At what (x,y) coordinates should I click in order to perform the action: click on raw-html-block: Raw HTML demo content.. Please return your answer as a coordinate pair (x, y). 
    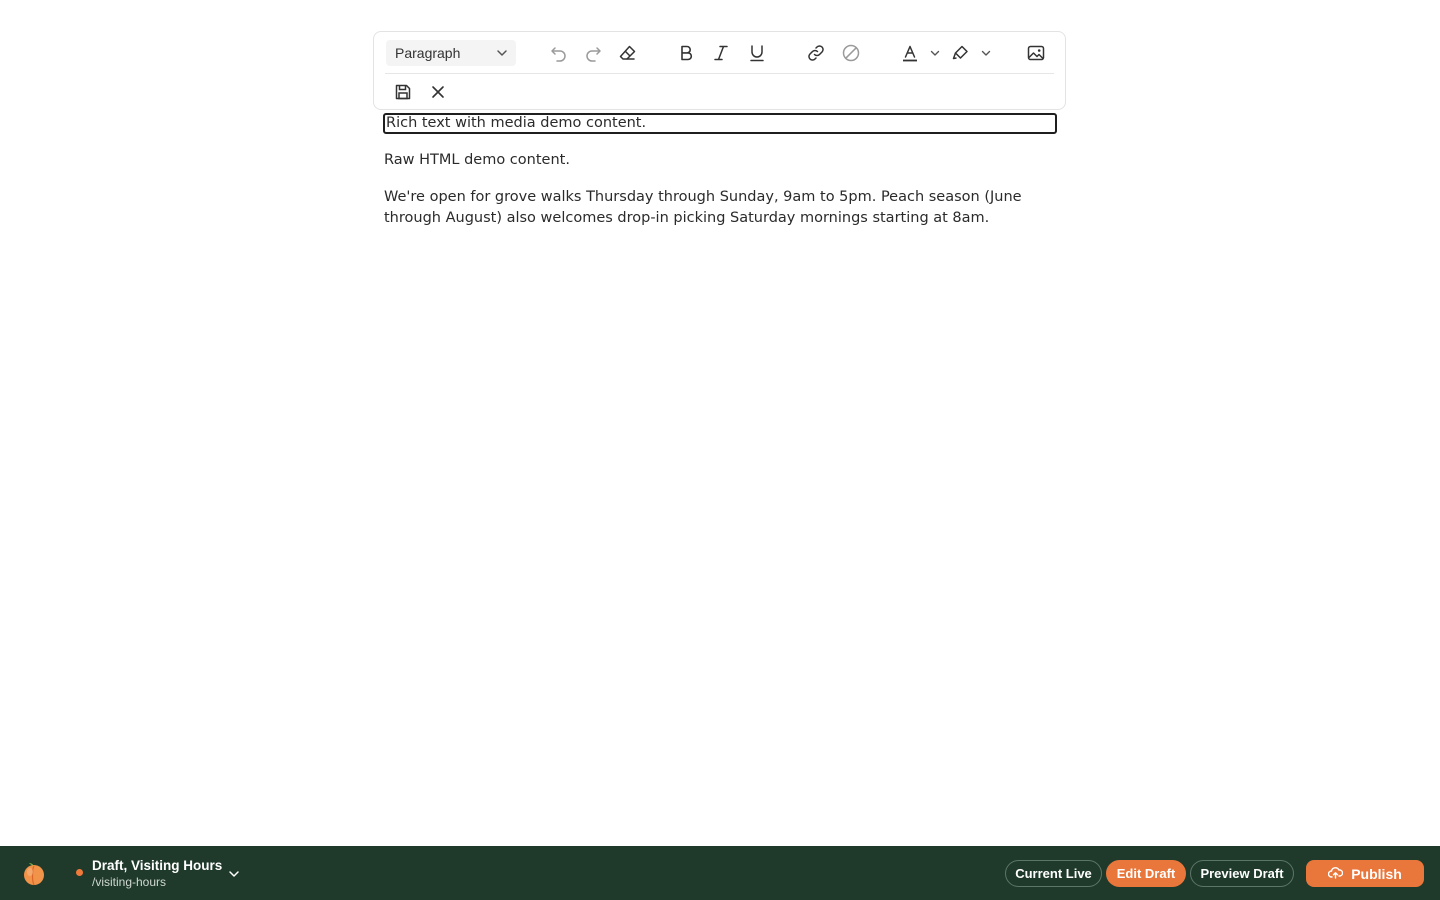
    Looking at the image, I should click on (714, 160).